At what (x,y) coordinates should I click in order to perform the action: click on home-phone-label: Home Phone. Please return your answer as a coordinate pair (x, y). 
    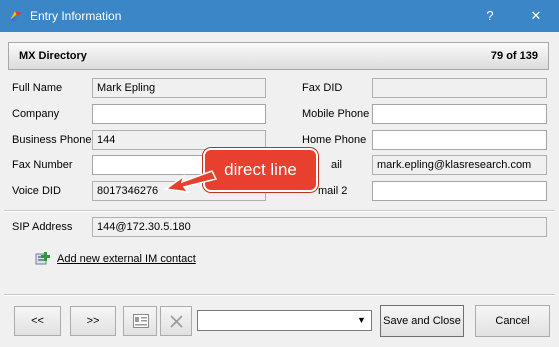
    Looking at the image, I should click on (334, 140).